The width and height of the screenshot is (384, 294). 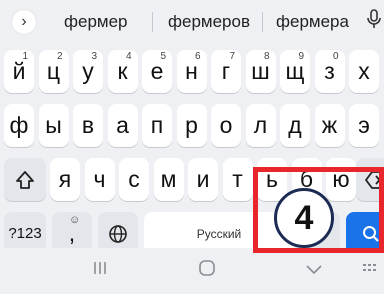 I want to click on key-label: й, so click(x=19, y=71).